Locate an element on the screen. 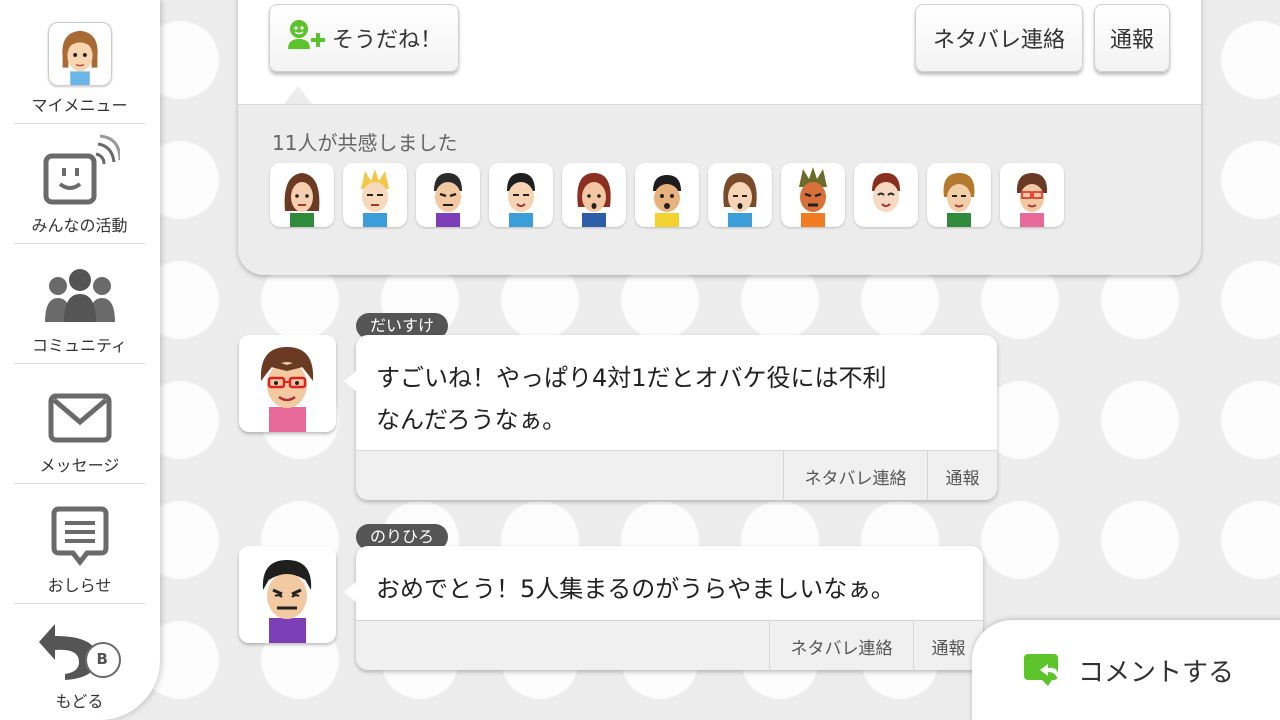 The height and width of the screenshot is (720, 1280). community-icon is located at coordinates (80, 296).